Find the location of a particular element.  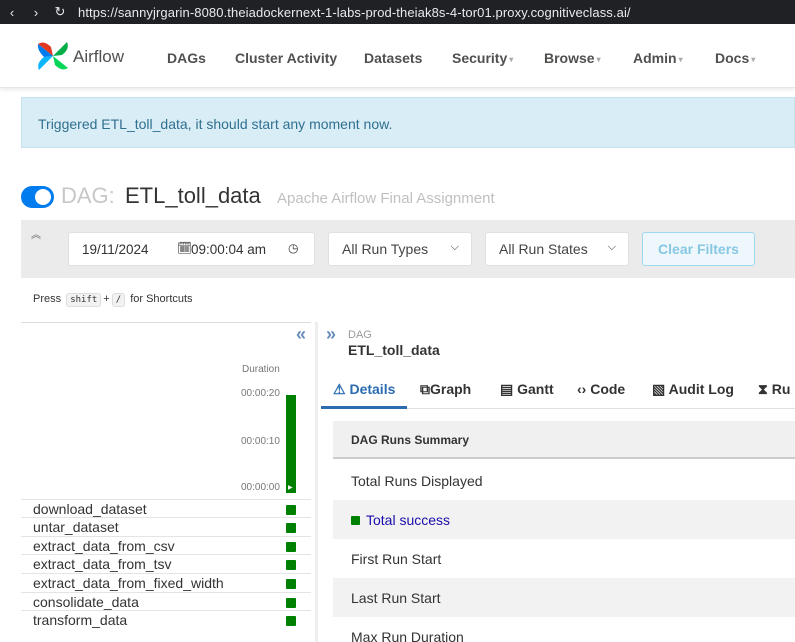

nav-dags: DAGs is located at coordinates (186, 58).